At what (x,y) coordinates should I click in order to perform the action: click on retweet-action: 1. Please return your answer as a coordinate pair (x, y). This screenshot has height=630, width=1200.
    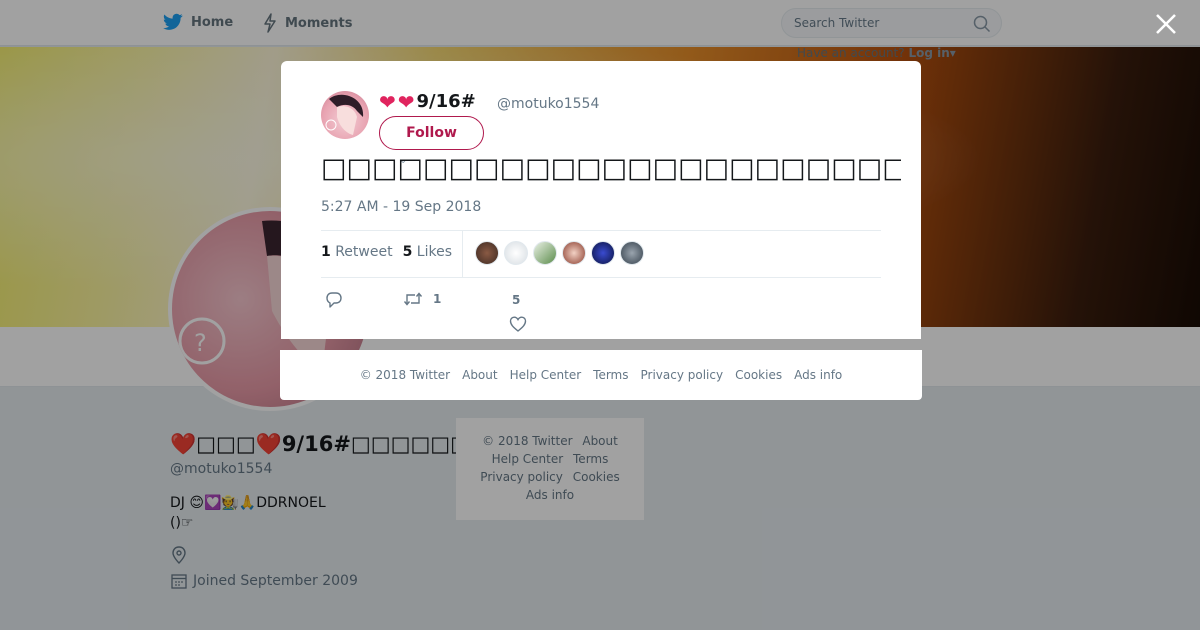
    Looking at the image, I should click on (422, 299).